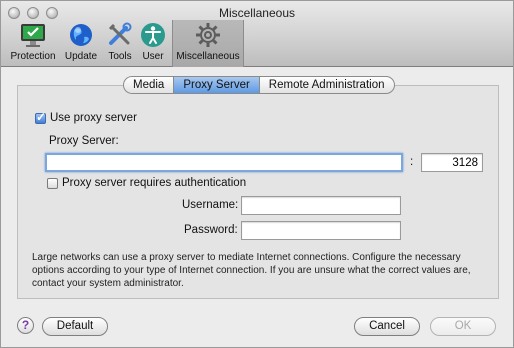 The width and height of the screenshot is (514, 348). I want to click on cancel-button: Cancel, so click(387, 326).